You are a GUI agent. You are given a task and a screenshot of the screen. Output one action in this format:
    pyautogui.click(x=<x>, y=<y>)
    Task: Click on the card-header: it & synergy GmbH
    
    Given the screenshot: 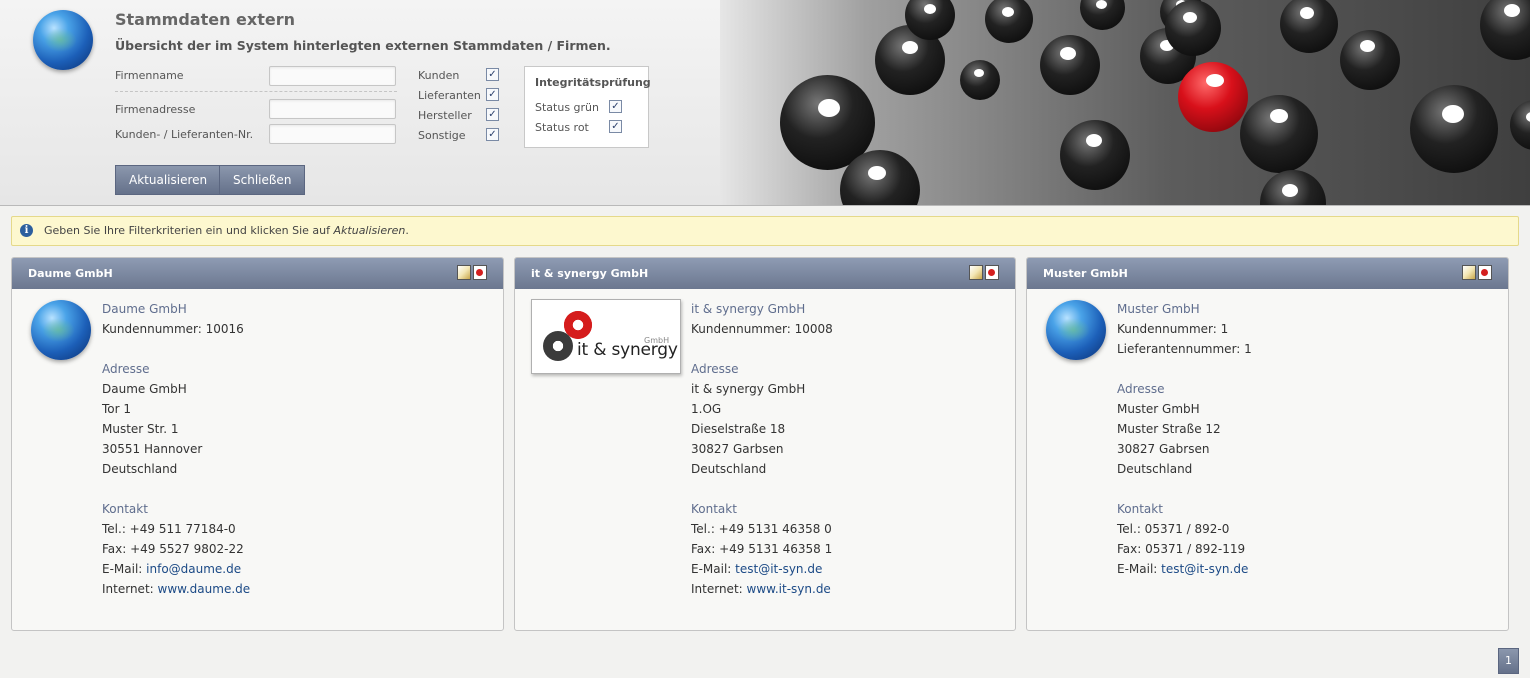 What is the action you would take?
    pyautogui.click(x=765, y=273)
    